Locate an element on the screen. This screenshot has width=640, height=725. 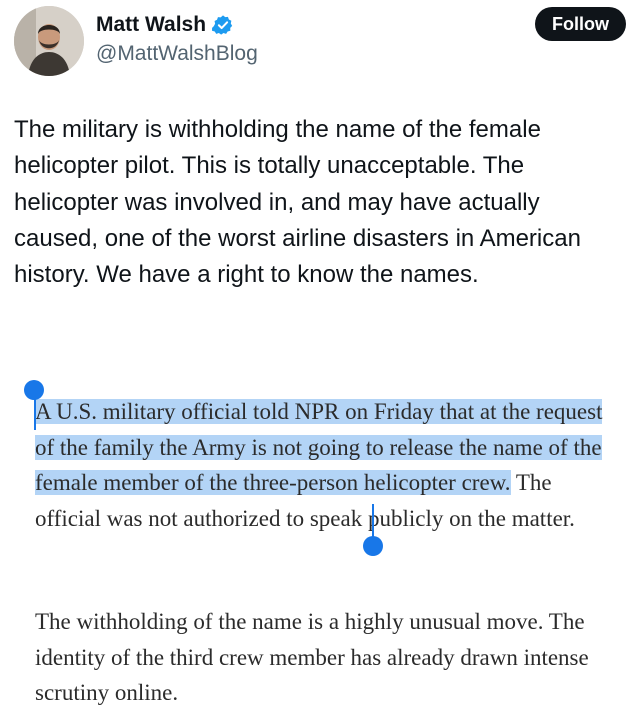
verified-badge-icon is located at coordinates (223, 25).